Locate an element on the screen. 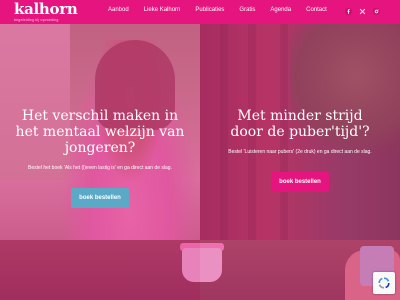 The width and height of the screenshot is (400, 300). nav-item-gratis: Gratis is located at coordinates (247, 10).